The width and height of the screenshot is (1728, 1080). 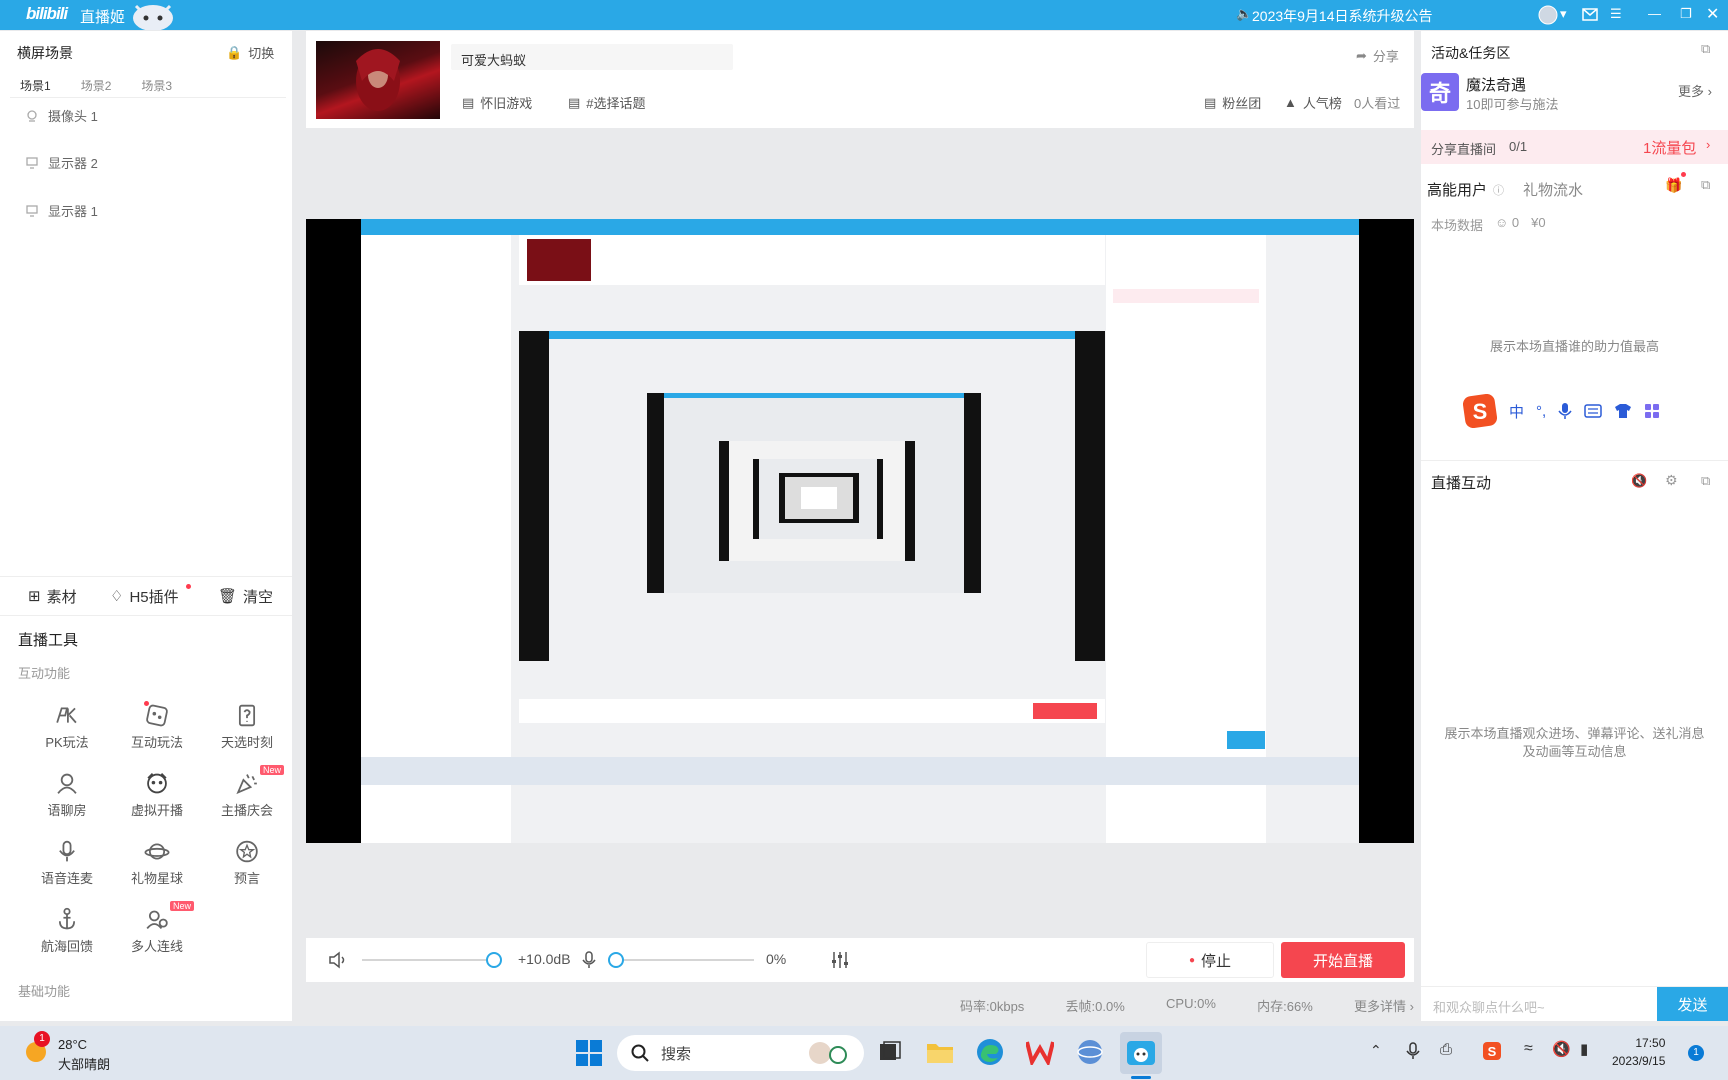 I want to click on sogou-ime-icon: S, so click(x=1480, y=411).